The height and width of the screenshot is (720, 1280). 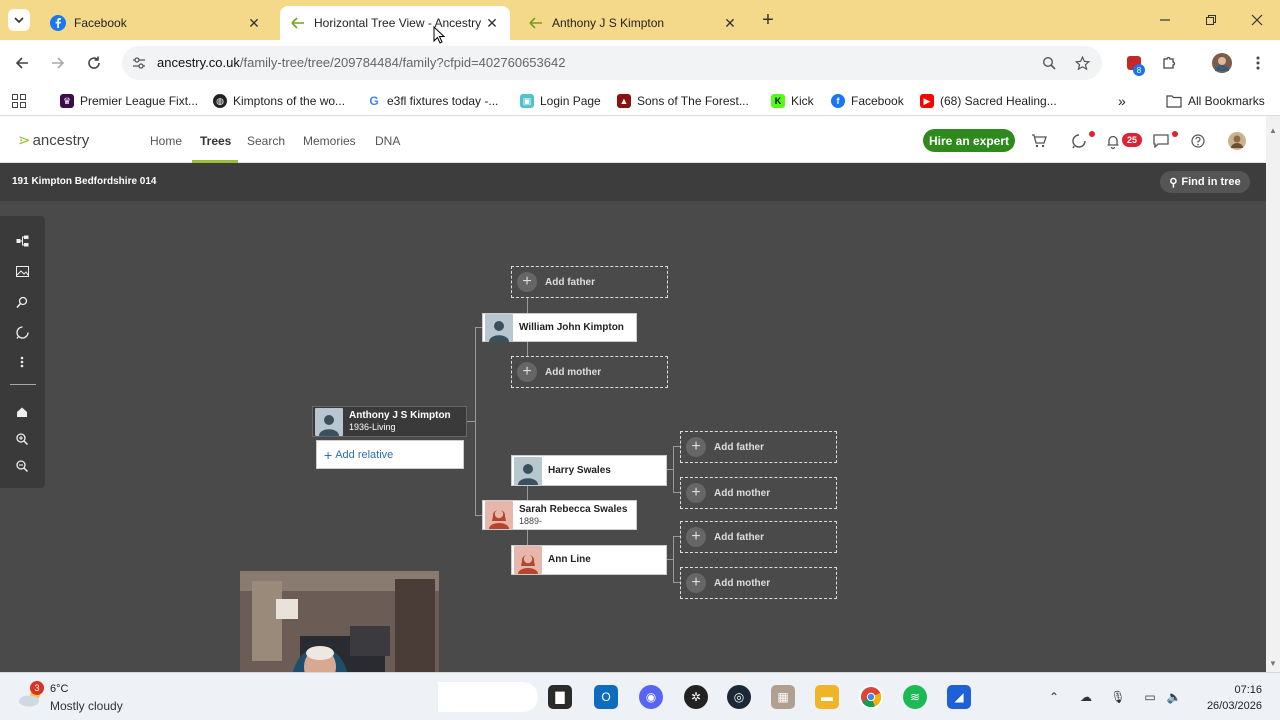 I want to click on help-icon, so click(x=1198, y=141).